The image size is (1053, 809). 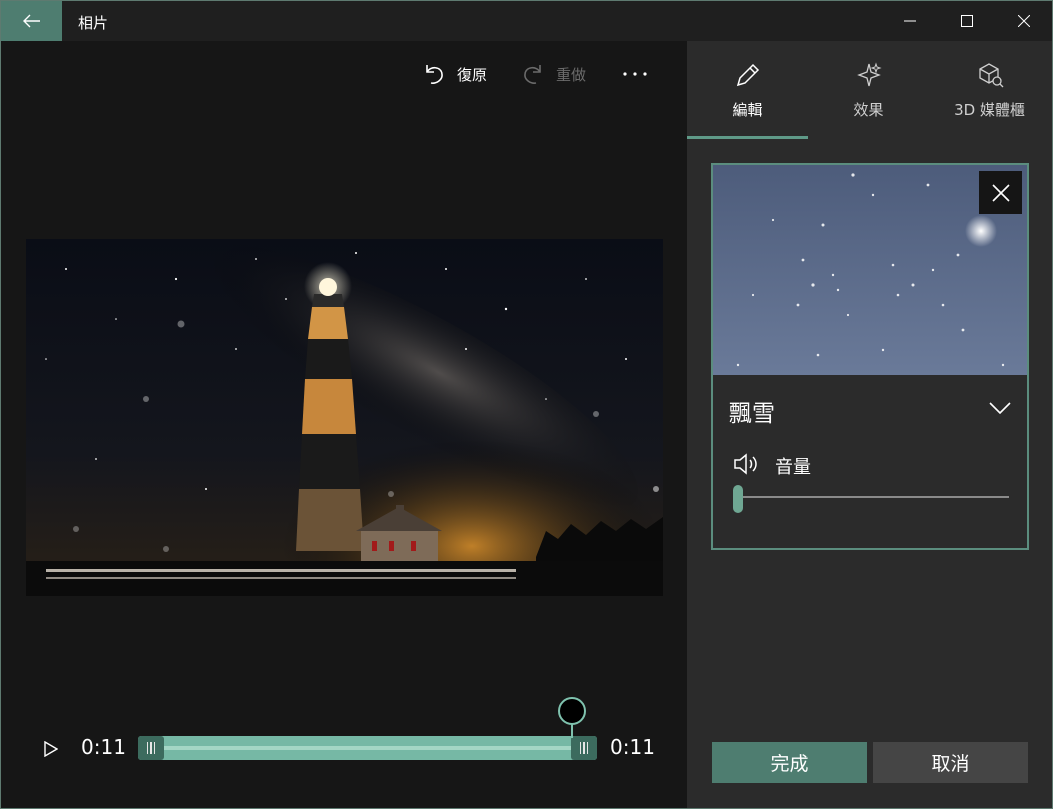 I want to click on tab-edit: 編輯, so click(x=747, y=90).